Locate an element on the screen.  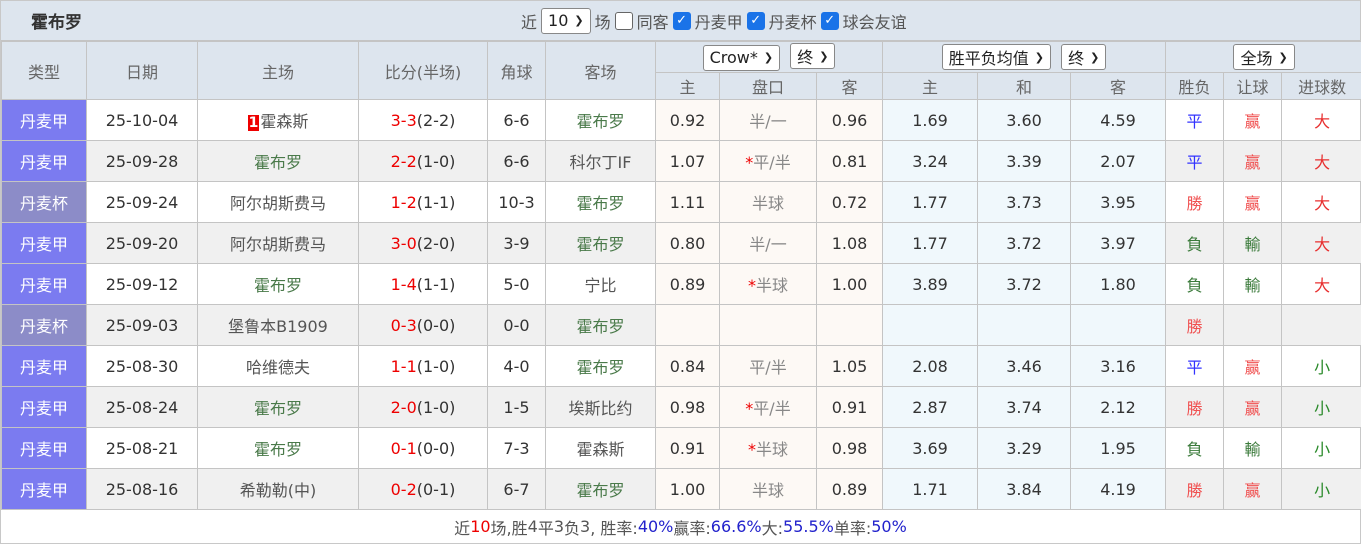
score: 1-2(1-1) is located at coordinates (423, 202).